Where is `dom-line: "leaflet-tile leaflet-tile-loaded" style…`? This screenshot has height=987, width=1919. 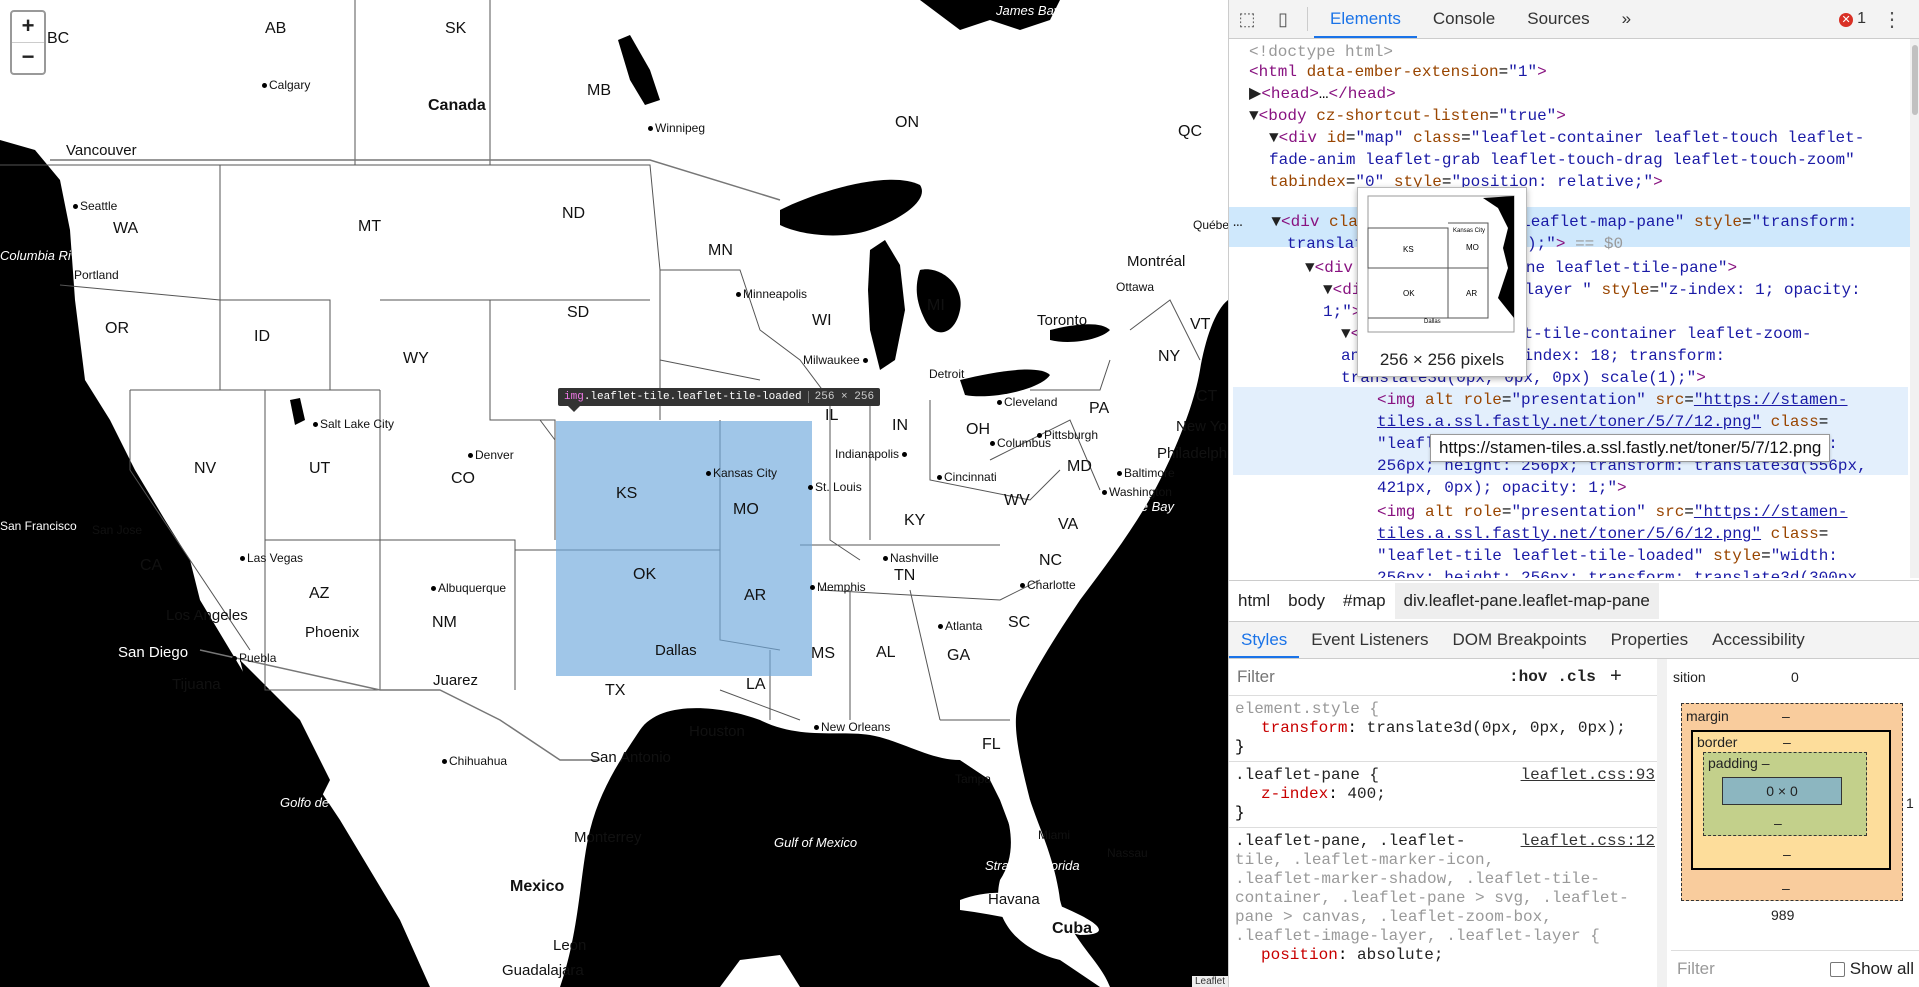 dom-line: "leaflet-tile leaflet-tile-loaded" style… is located at coordinates (1607, 556).